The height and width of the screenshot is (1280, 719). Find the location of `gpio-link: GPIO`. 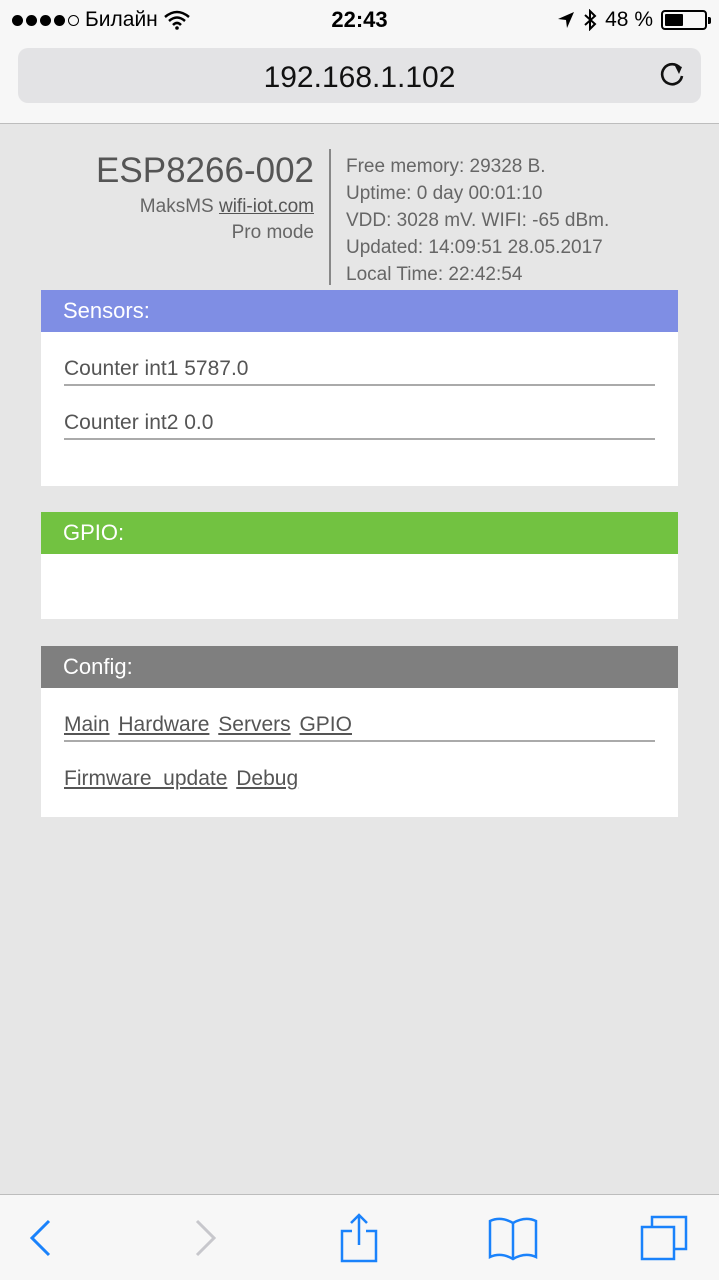

gpio-link: GPIO is located at coordinates (325, 724).